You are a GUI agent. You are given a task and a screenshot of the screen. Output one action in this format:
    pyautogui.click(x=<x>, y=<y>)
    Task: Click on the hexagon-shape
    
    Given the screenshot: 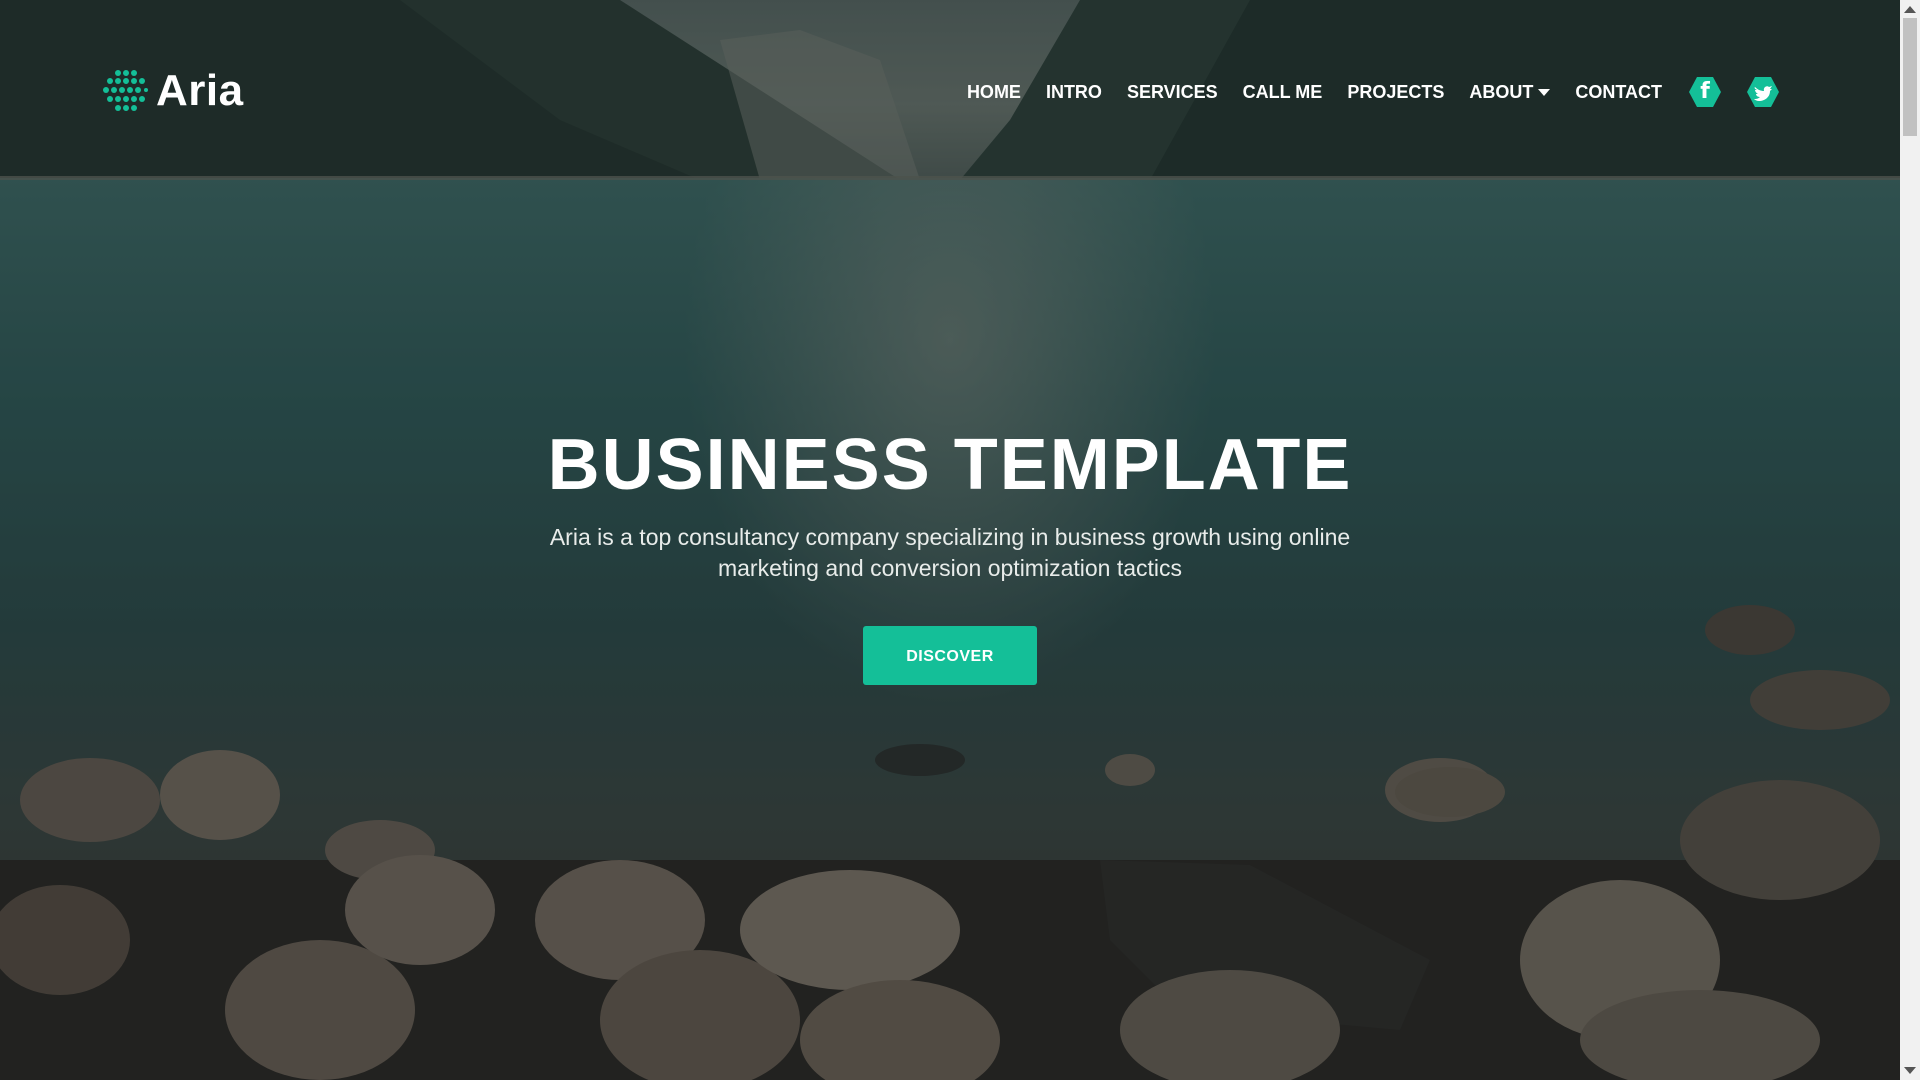 What is the action you would take?
    pyautogui.click(x=1763, y=92)
    